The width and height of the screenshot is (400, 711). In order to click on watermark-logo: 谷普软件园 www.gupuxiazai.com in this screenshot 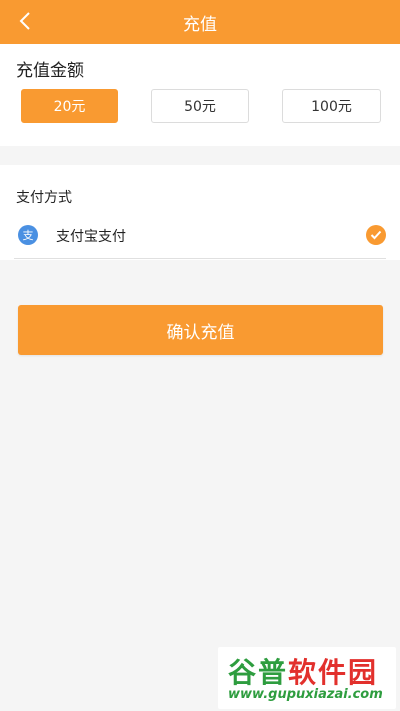, I will do `click(307, 678)`.